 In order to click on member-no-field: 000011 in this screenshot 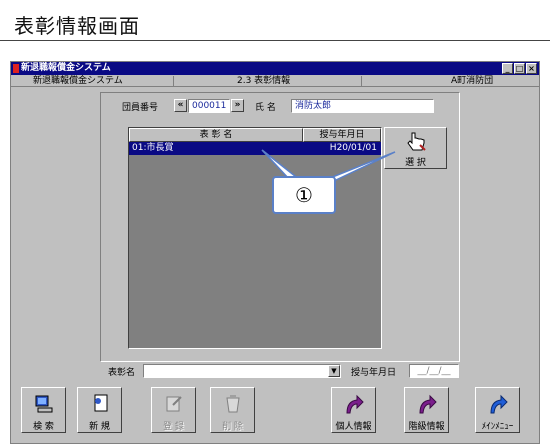, I will do `click(209, 106)`.